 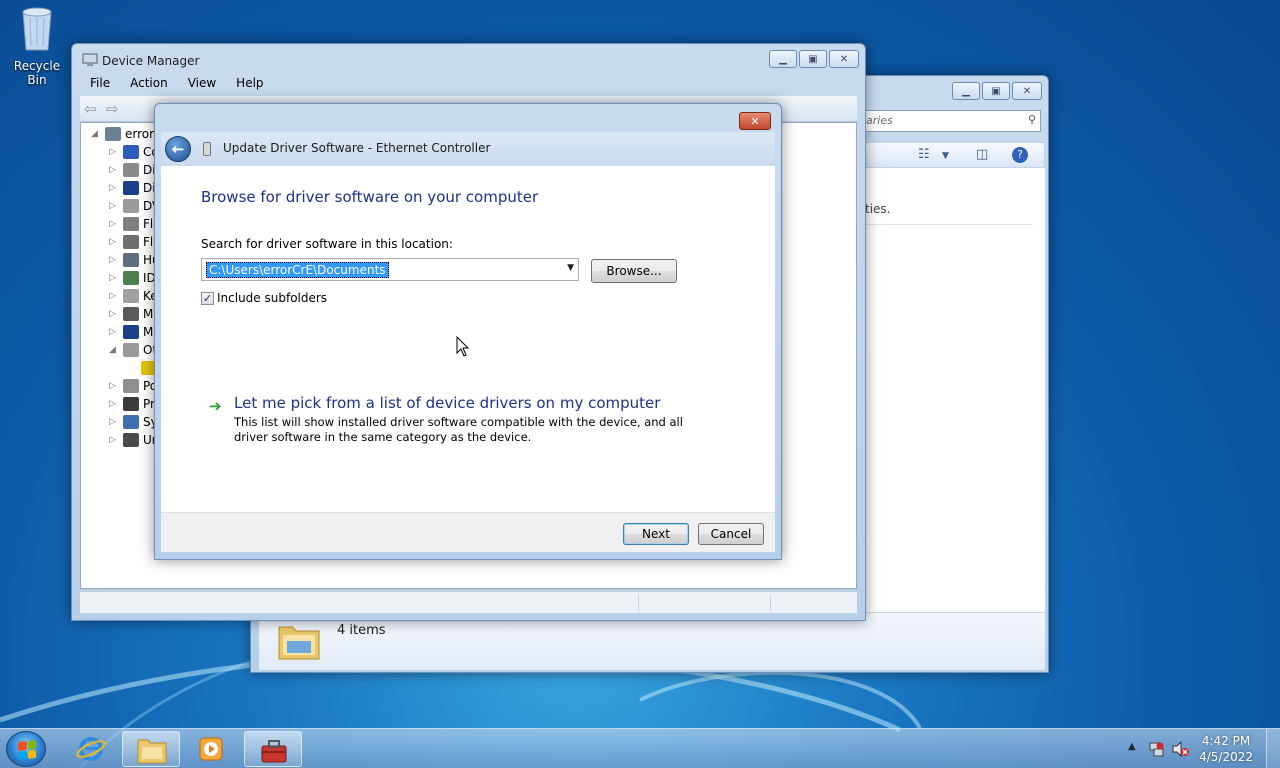 I want to click on item-count: 4 items, so click(x=361, y=630).